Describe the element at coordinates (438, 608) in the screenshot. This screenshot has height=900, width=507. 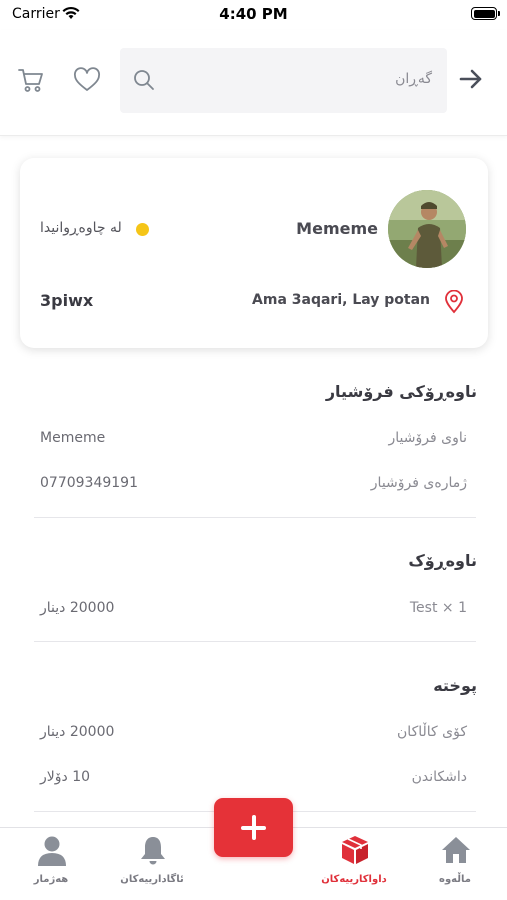
I see `item-label: 1 × Test` at that location.